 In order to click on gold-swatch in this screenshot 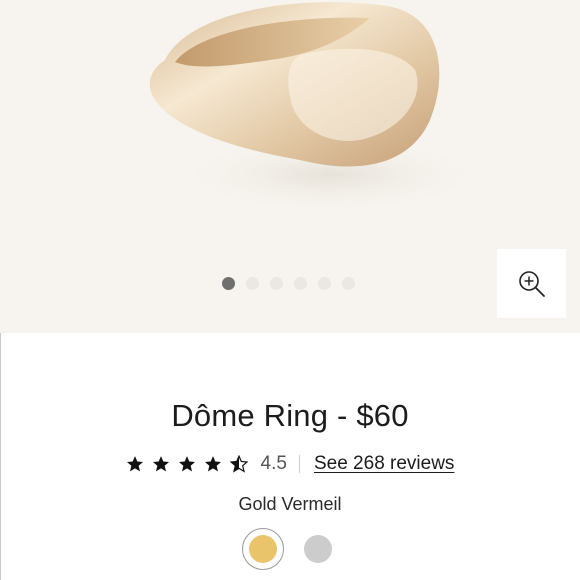, I will do `click(263, 549)`.